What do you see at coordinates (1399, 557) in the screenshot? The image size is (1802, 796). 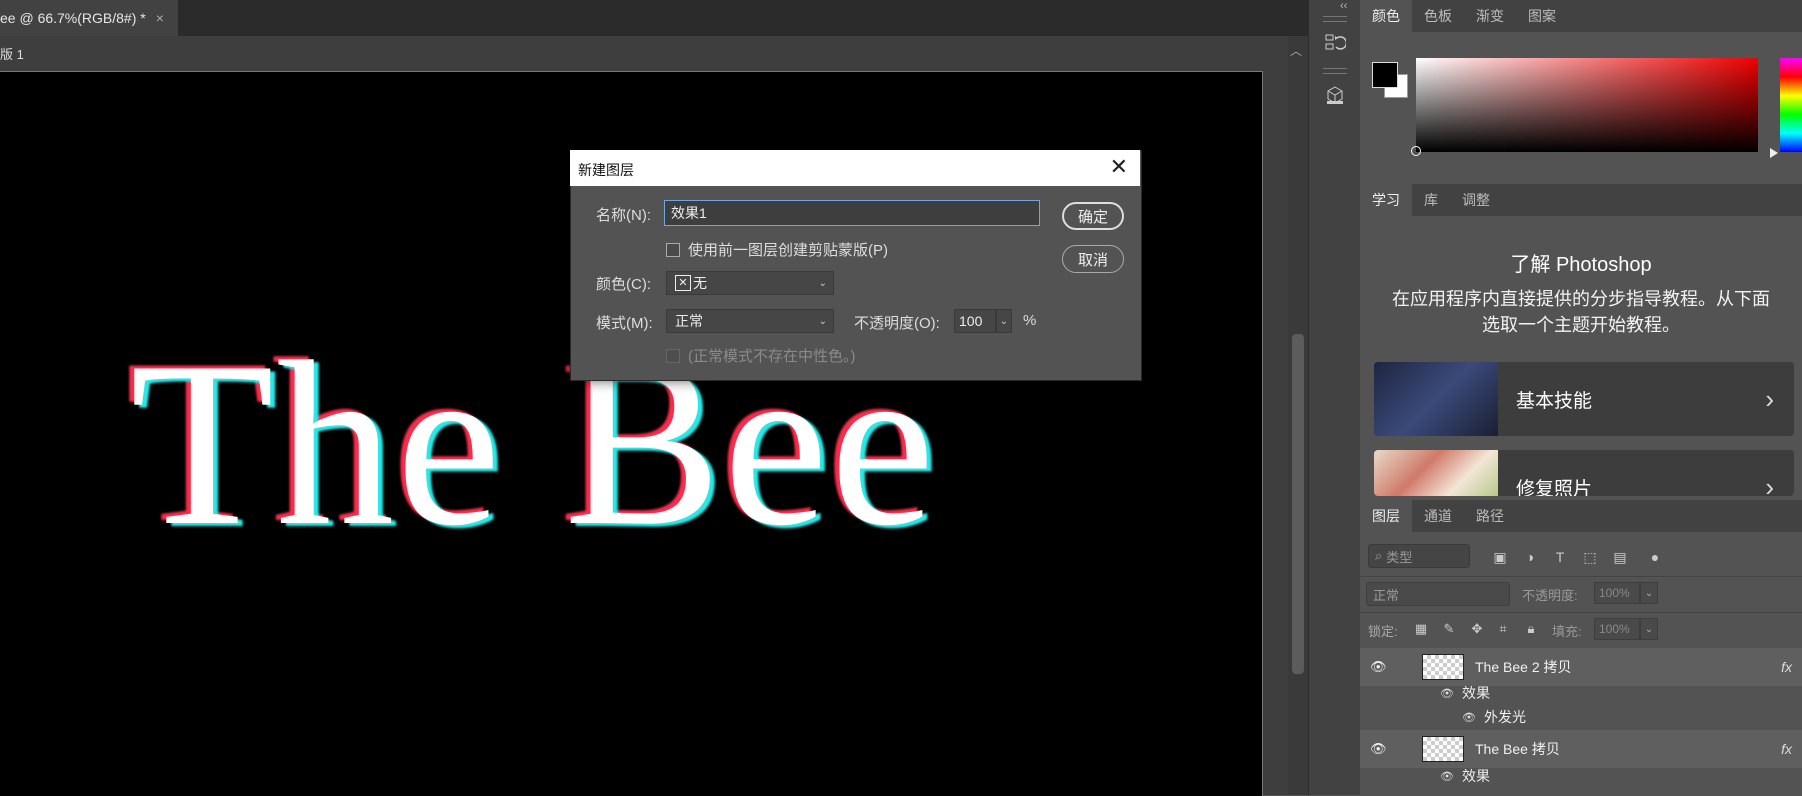 I see `layer-filter-label: 类型` at bounding box center [1399, 557].